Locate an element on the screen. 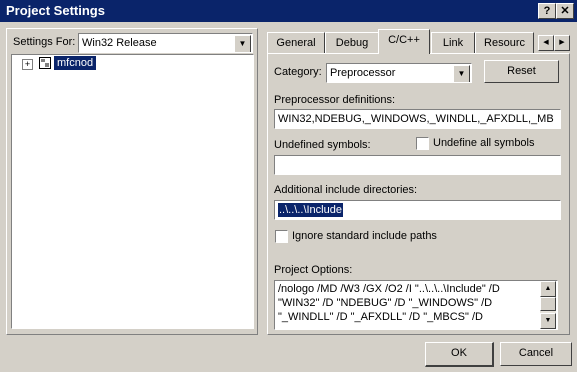 The height and width of the screenshot is (372, 577). tab-general: General is located at coordinates (296, 42).